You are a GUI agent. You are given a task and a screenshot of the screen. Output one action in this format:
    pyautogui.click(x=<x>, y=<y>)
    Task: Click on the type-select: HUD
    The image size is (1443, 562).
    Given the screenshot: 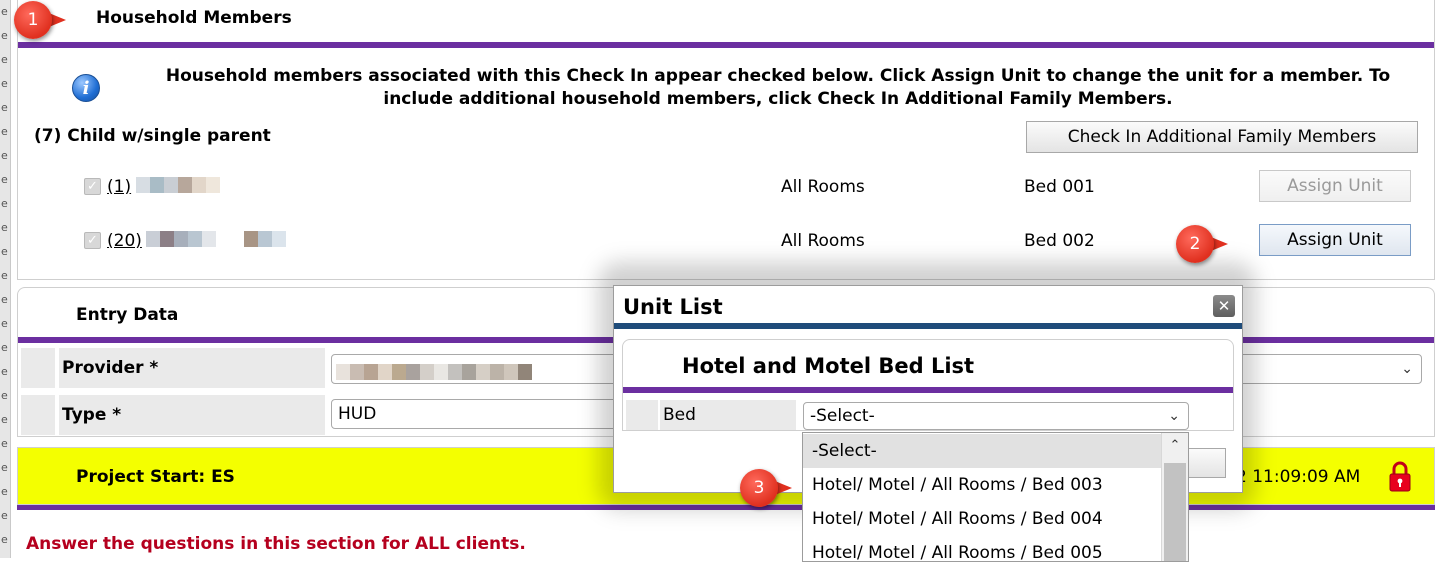 What is the action you would take?
    pyautogui.click(x=476, y=414)
    